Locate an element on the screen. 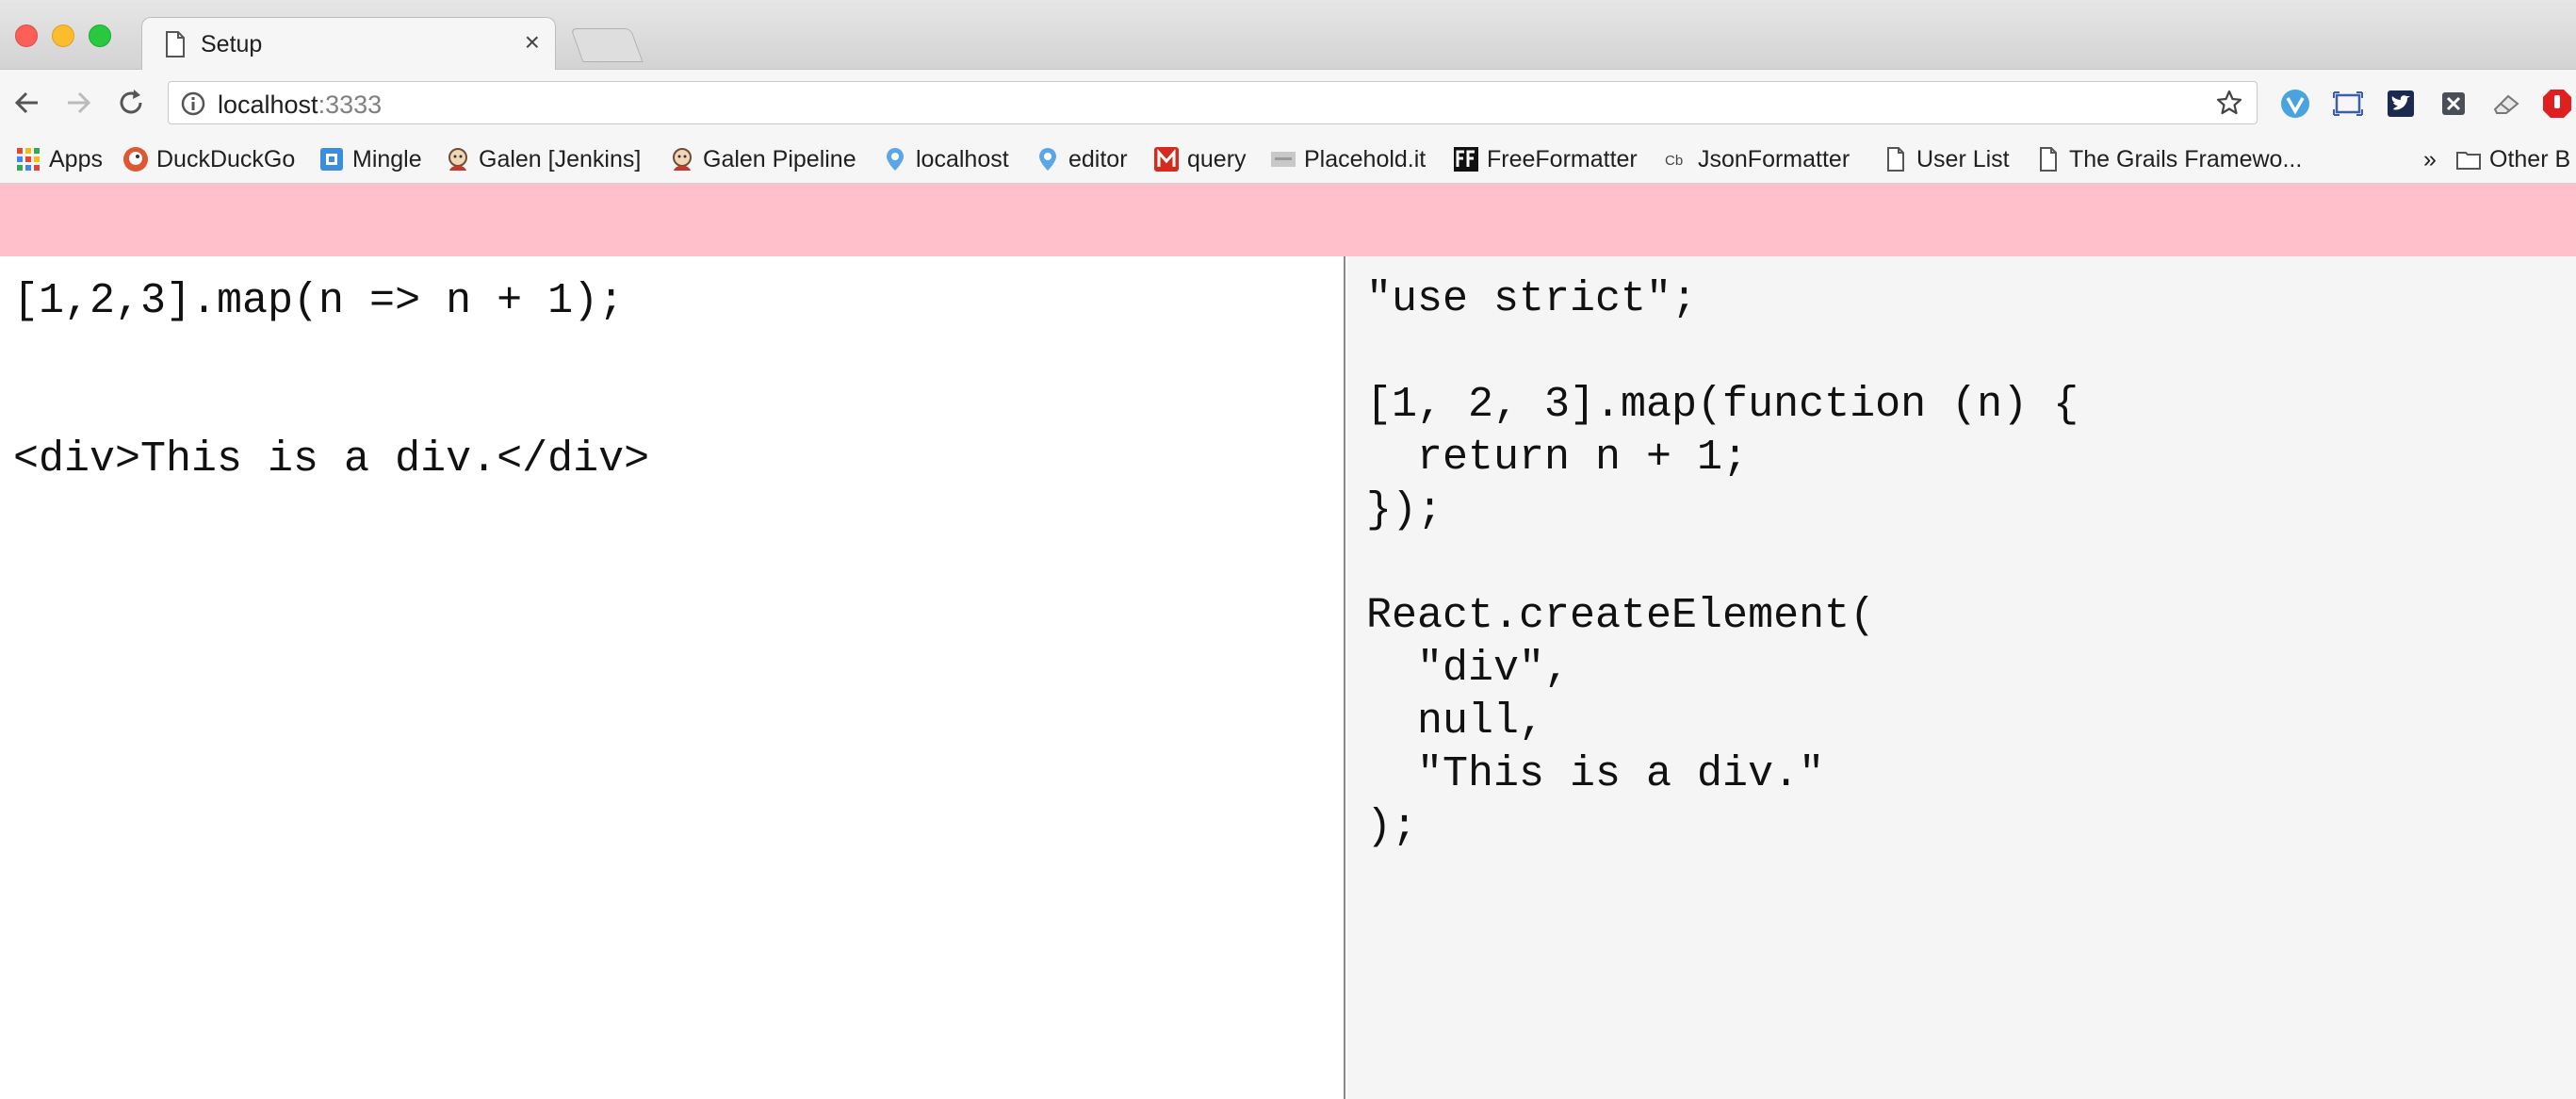 This screenshot has height=1099, width=2576. close-window-button is located at coordinates (26, 36).